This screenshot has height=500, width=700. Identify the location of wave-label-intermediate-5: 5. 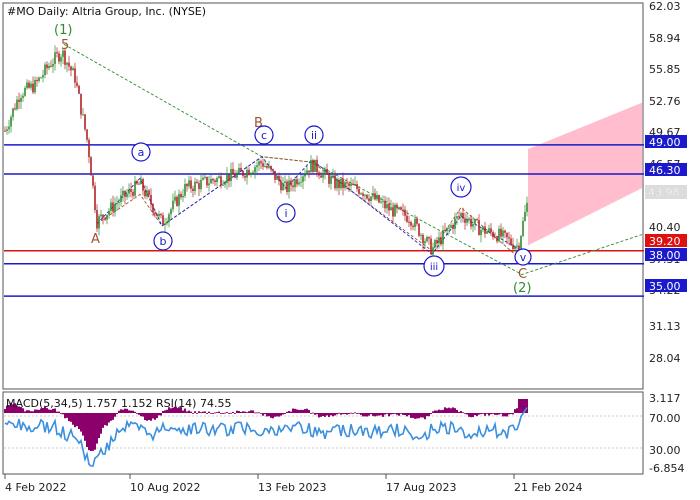
(65, 45).